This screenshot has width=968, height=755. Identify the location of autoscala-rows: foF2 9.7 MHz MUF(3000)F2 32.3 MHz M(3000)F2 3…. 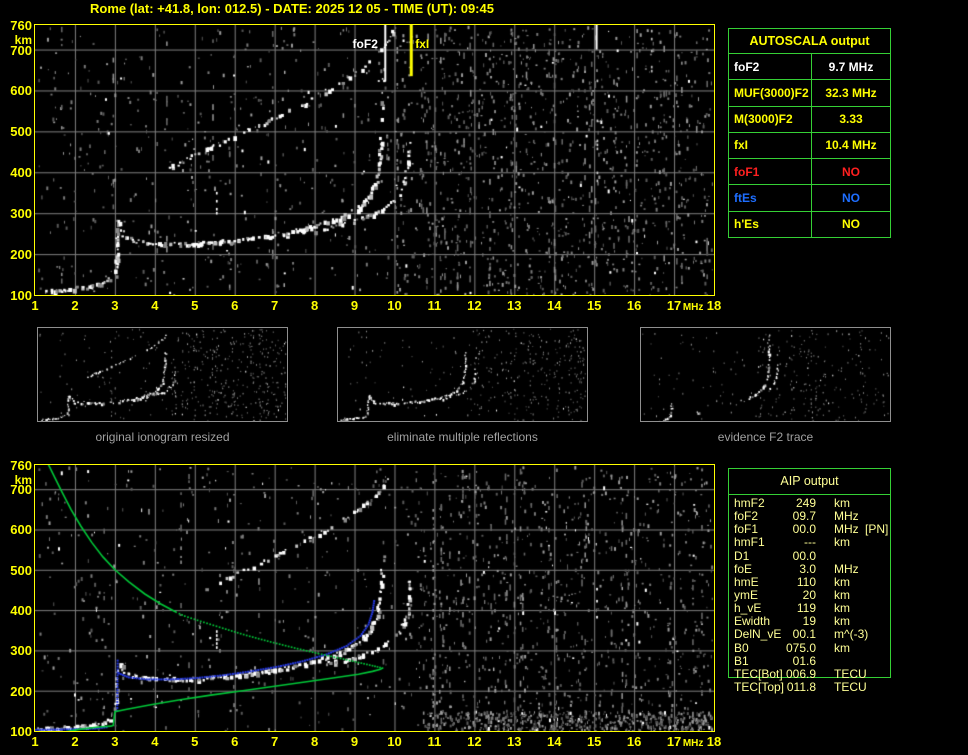
(809, 145).